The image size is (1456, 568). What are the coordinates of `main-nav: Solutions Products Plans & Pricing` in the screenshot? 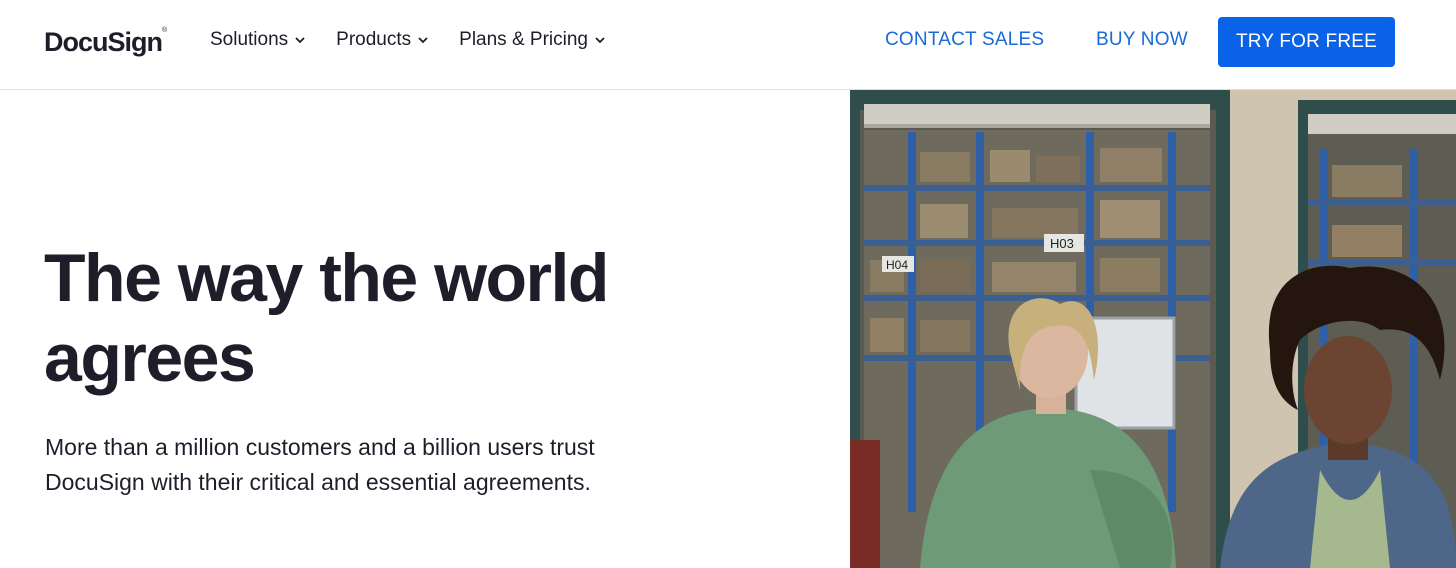 It's located at (423, 40).